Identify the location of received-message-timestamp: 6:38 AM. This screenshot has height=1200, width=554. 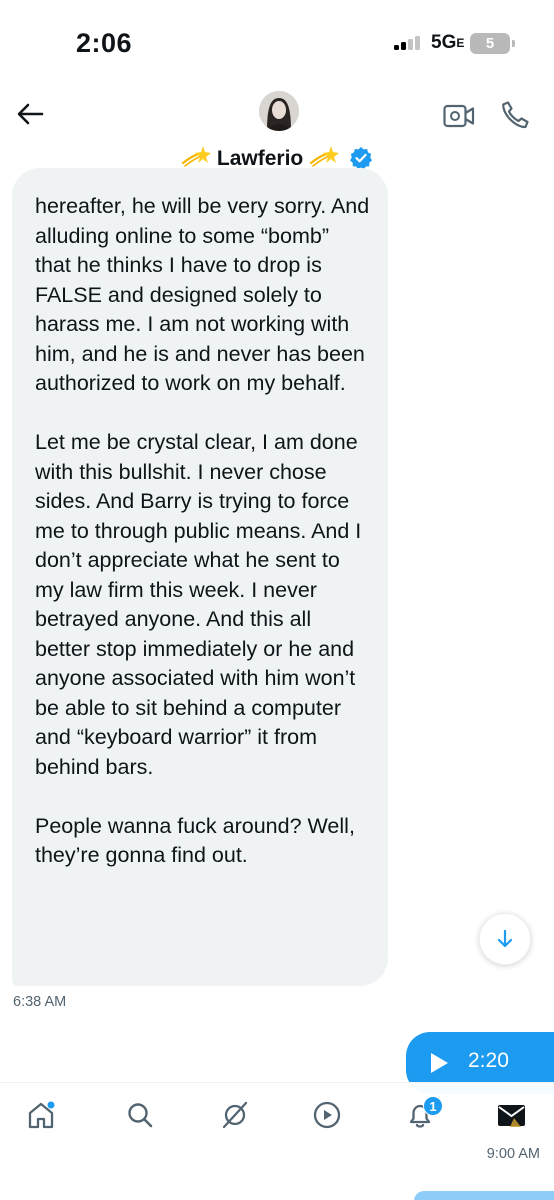
(40, 1002).